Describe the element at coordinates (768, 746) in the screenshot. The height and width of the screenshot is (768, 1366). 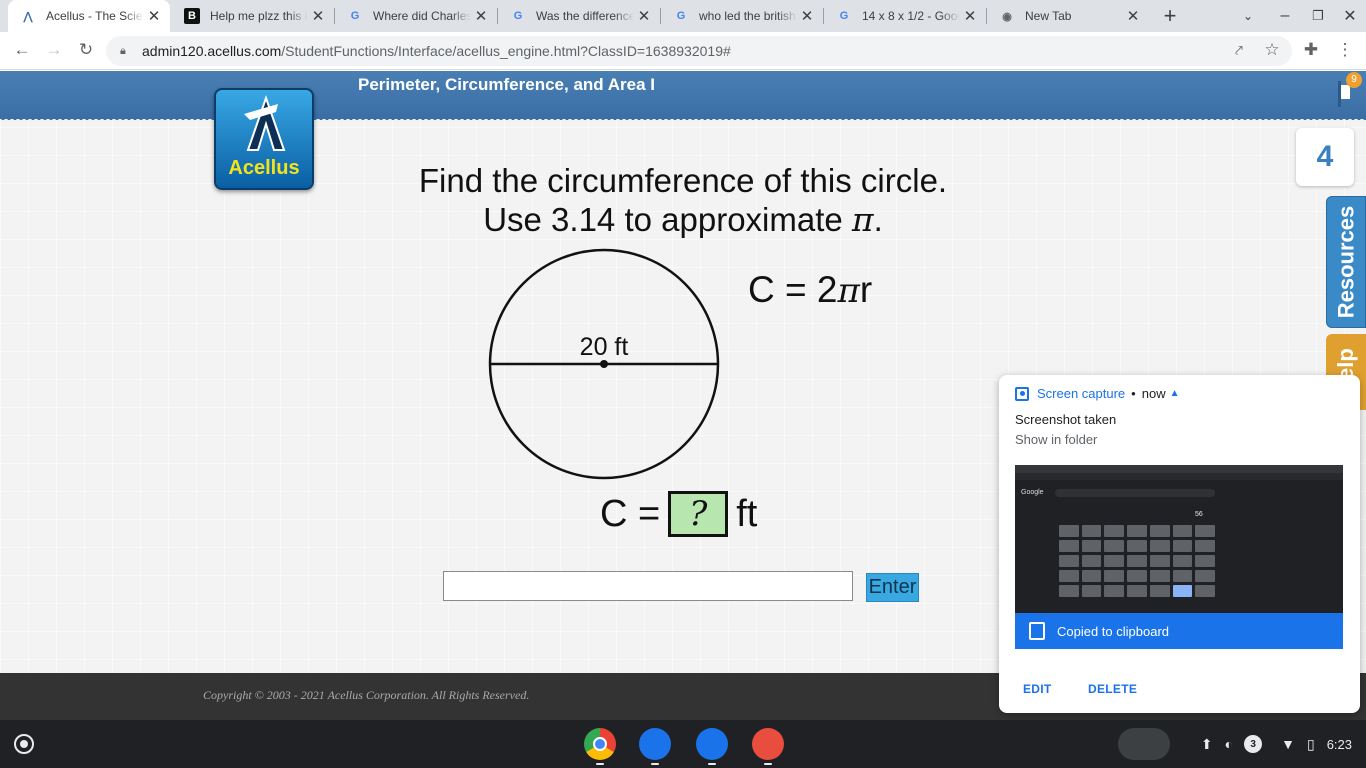
I see `music-app-icon` at that location.